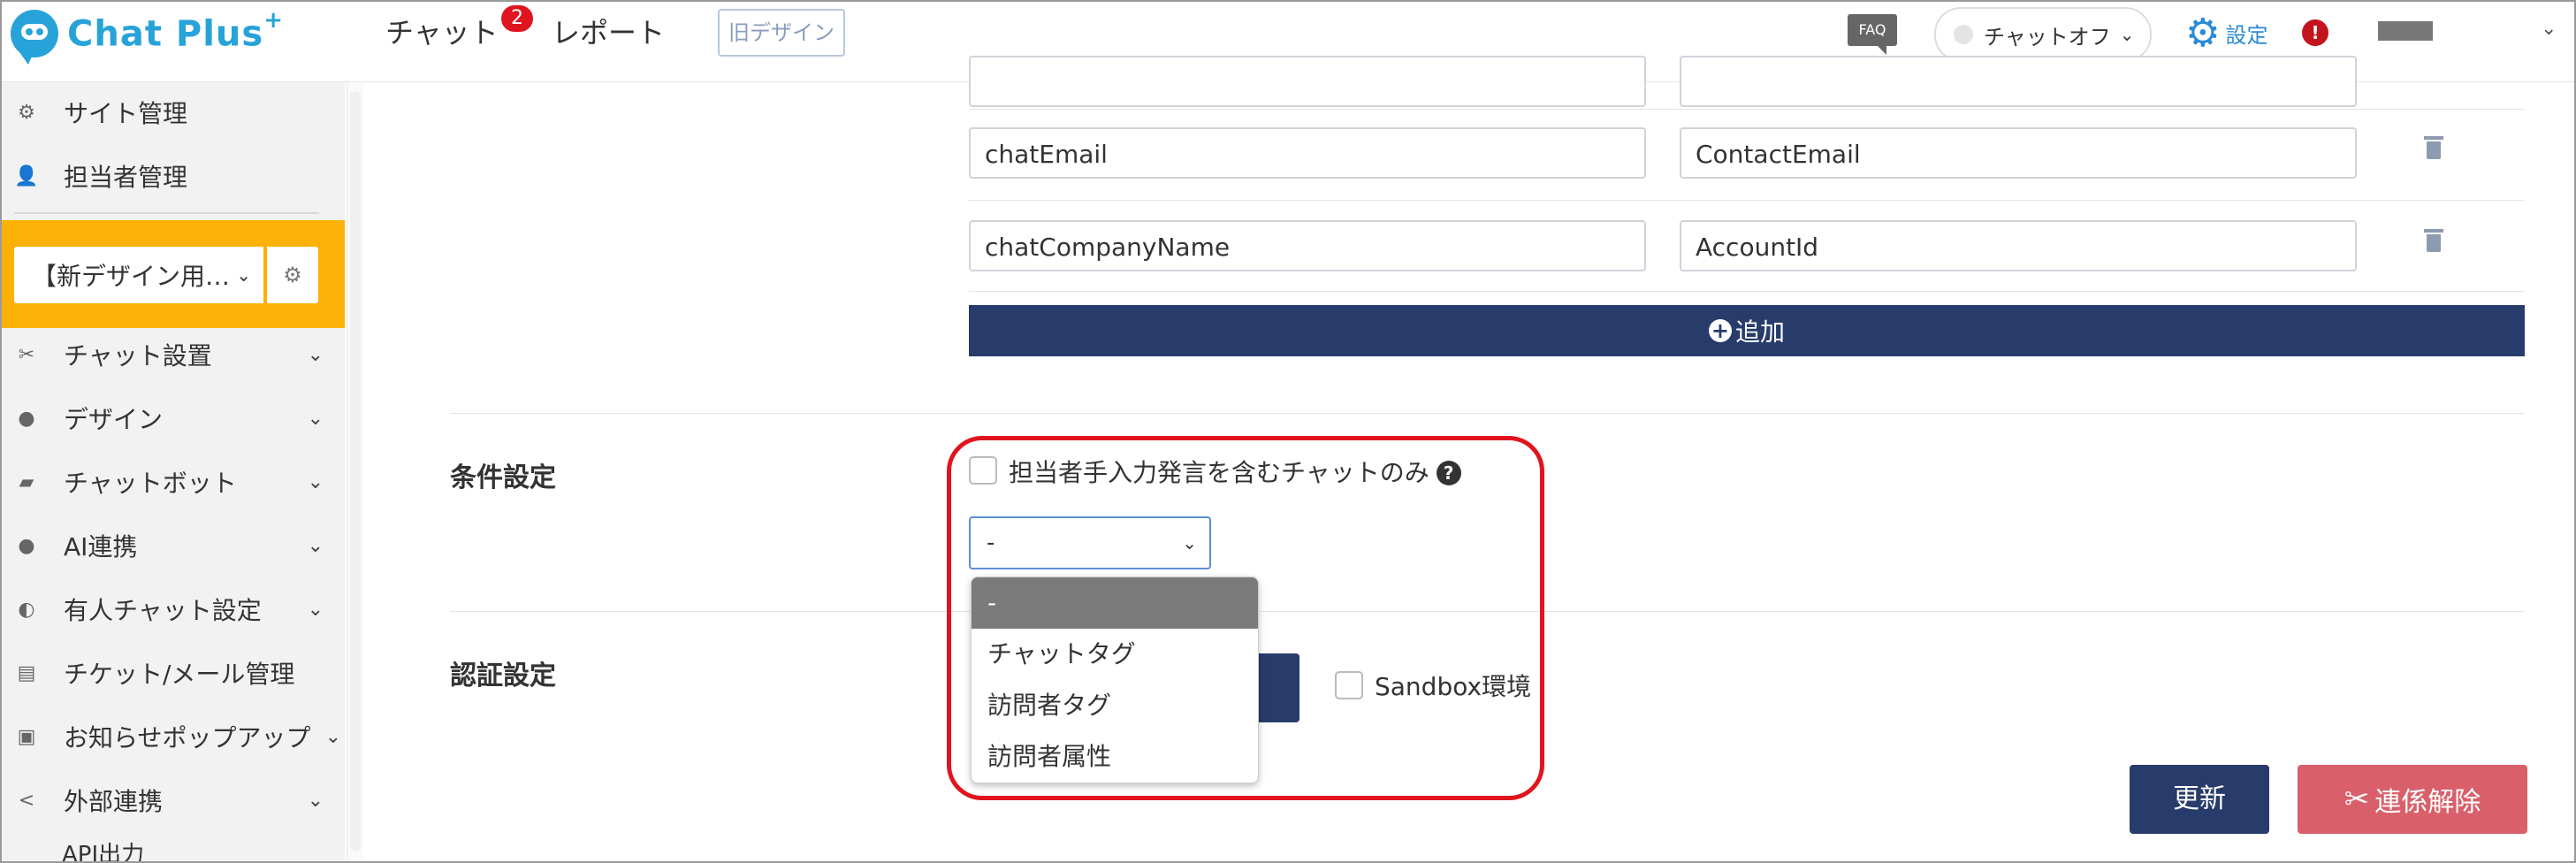 The width and height of the screenshot is (2576, 863). What do you see at coordinates (292, 275) in the screenshot?
I see `site-settings-gear-icon: ⚙` at bounding box center [292, 275].